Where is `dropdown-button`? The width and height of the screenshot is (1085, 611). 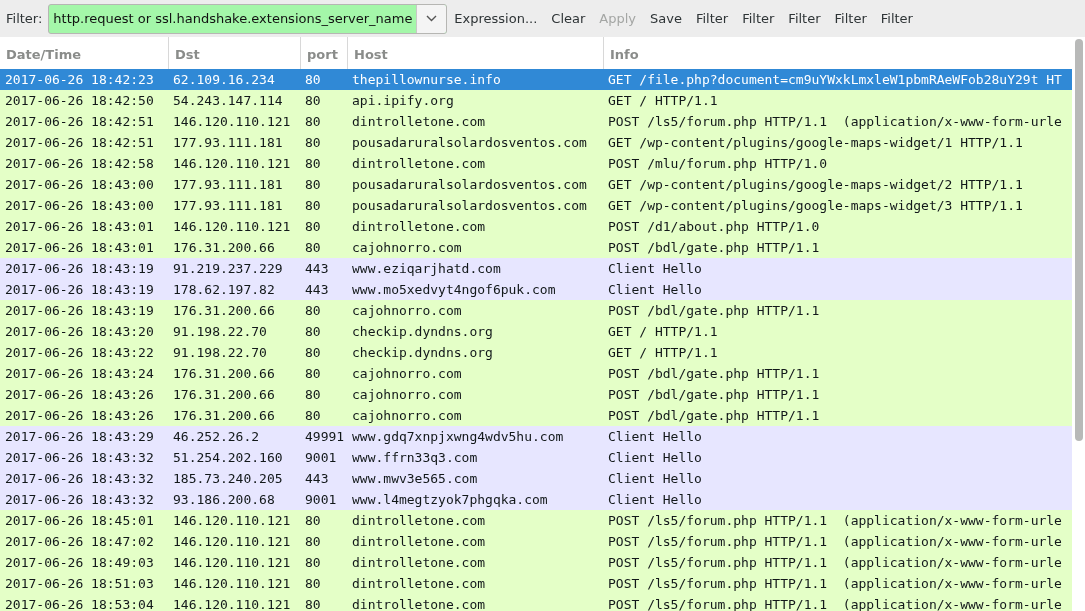 dropdown-button is located at coordinates (431, 18).